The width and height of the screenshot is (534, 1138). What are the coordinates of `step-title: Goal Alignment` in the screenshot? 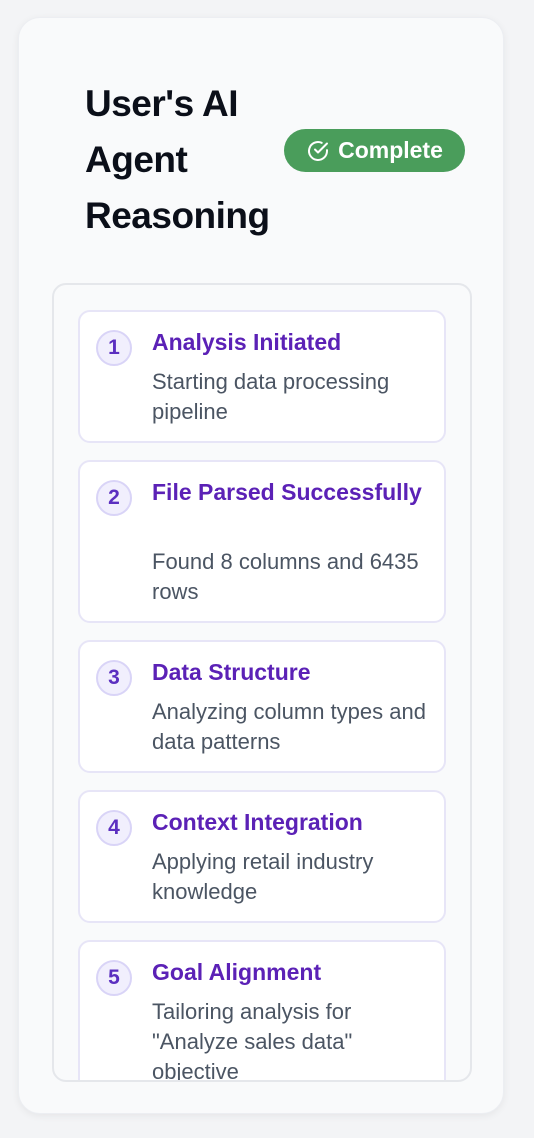 It's located at (237, 972).